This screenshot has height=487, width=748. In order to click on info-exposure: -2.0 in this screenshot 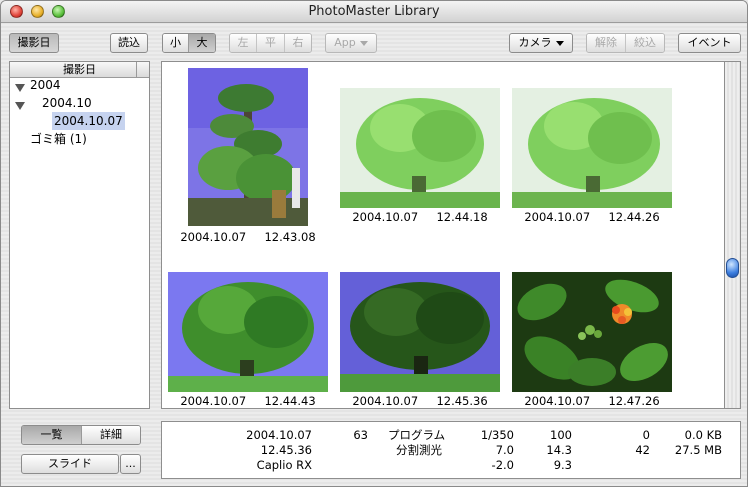, I will do `click(502, 465)`.